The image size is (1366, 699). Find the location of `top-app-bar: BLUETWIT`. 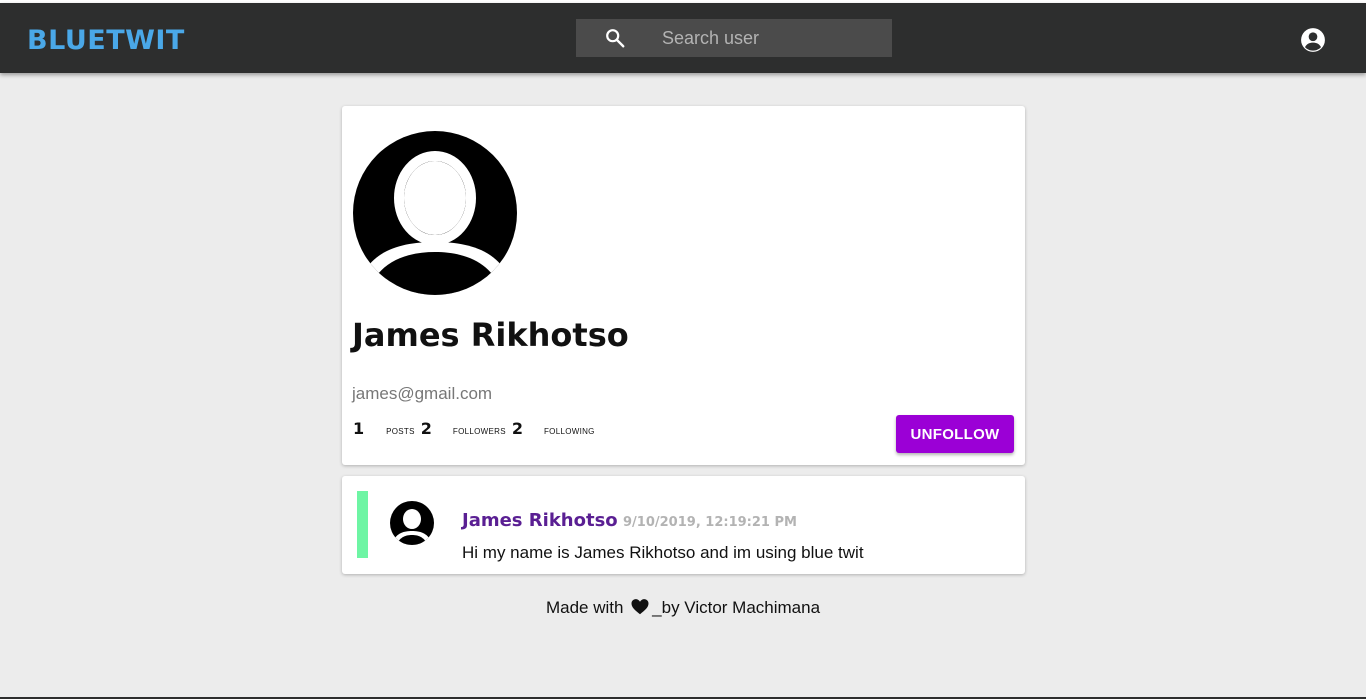

top-app-bar: BLUETWIT is located at coordinates (683, 38).